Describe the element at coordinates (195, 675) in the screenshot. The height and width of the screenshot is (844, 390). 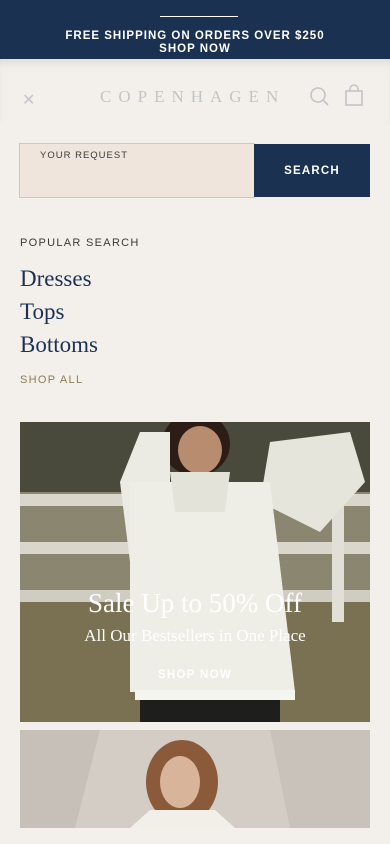
I see `promo-shop-now-button: SHOP NOW` at that location.